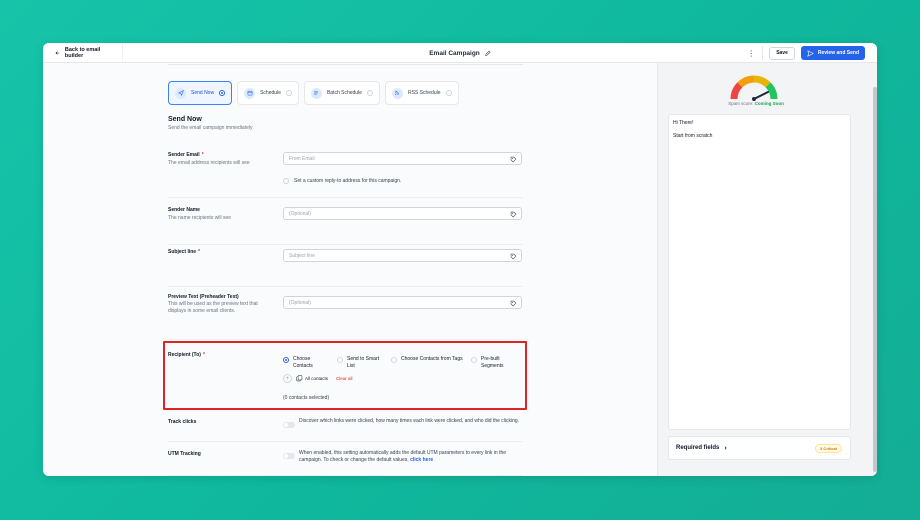 This screenshot has width=920, height=520. What do you see at coordinates (402, 255) in the screenshot?
I see `subject-input: Subject line` at bounding box center [402, 255].